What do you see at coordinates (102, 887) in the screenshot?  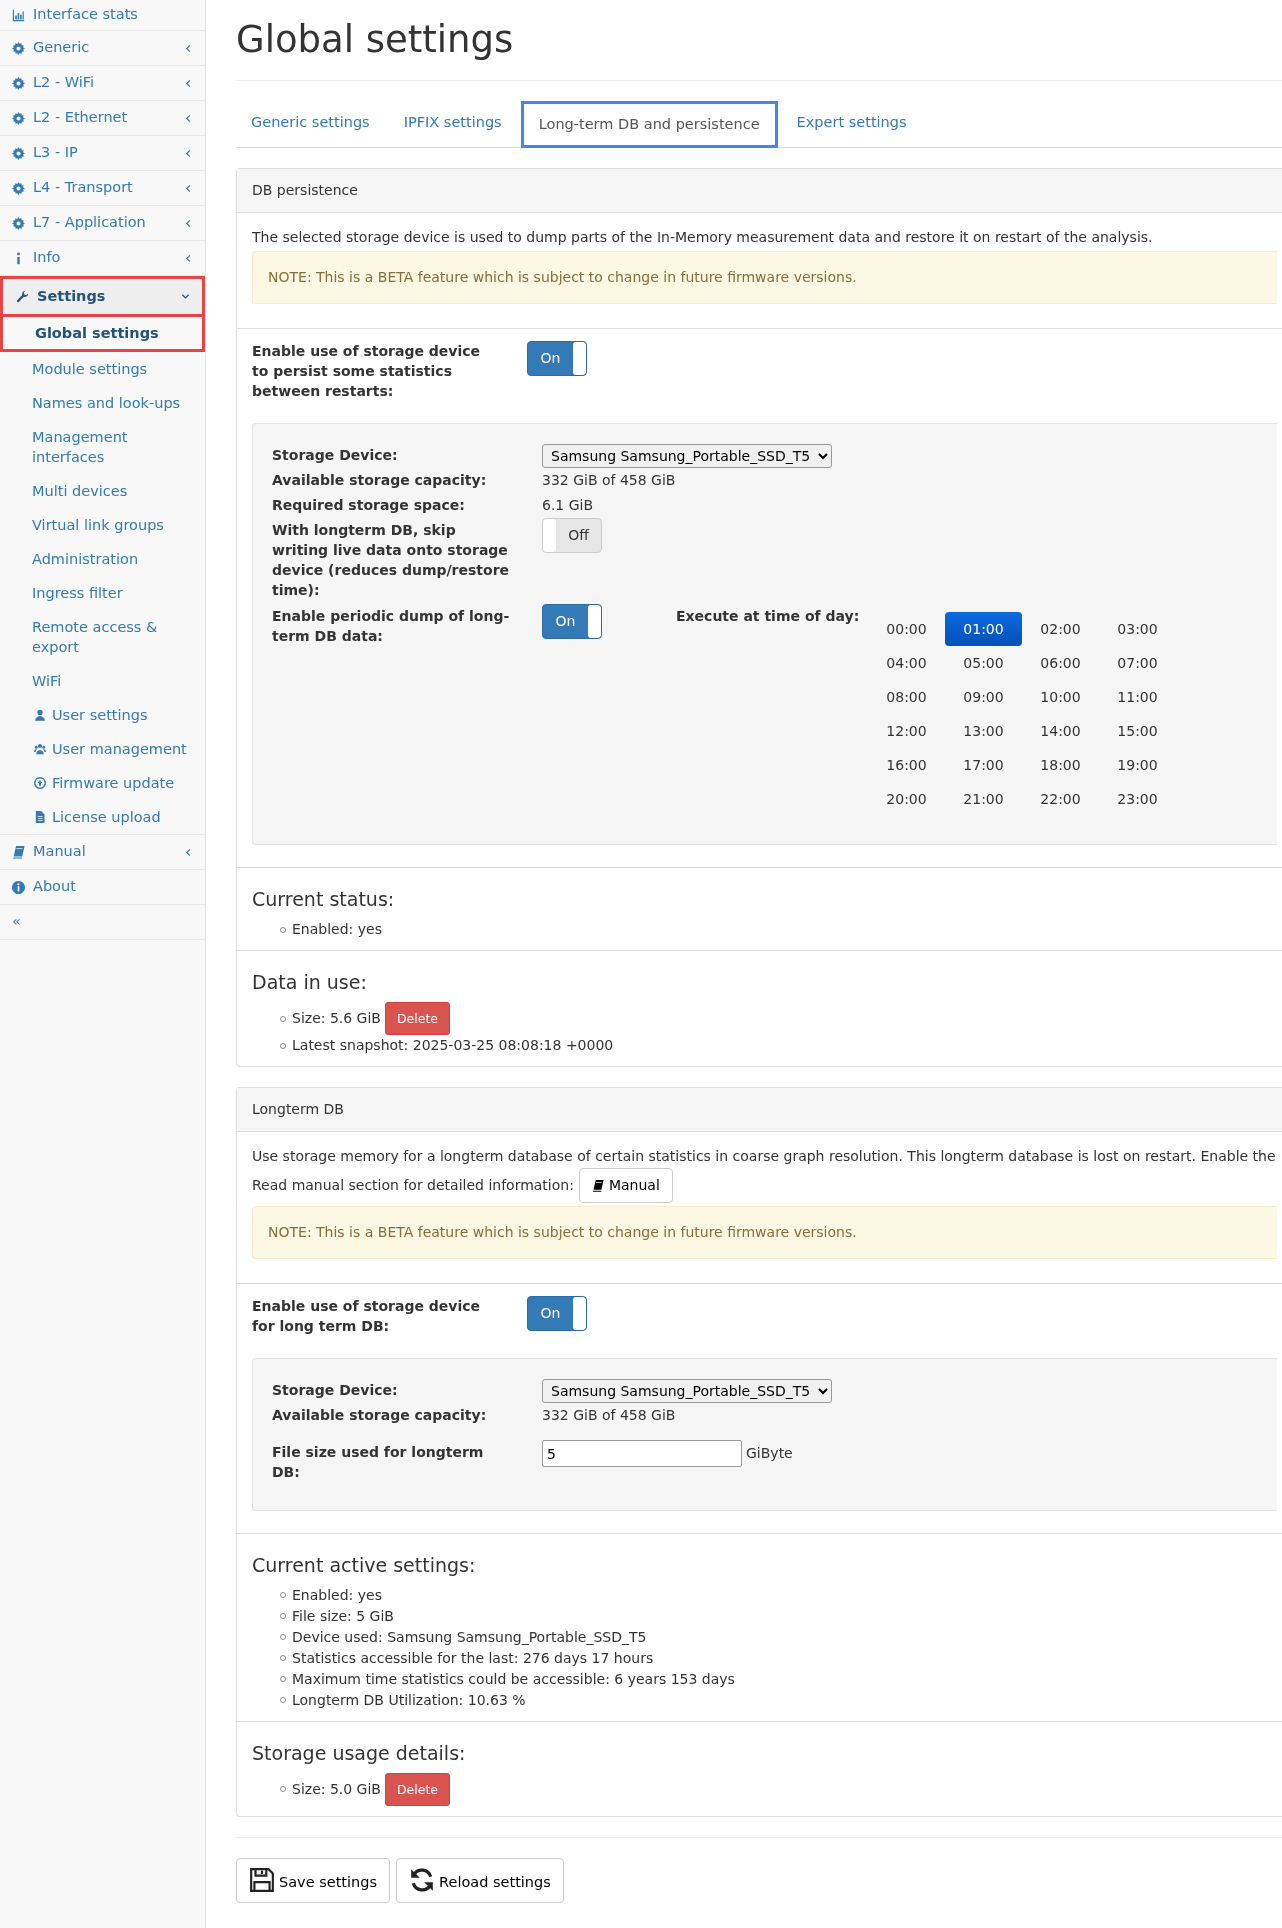 I see `sidebar-item: About` at bounding box center [102, 887].